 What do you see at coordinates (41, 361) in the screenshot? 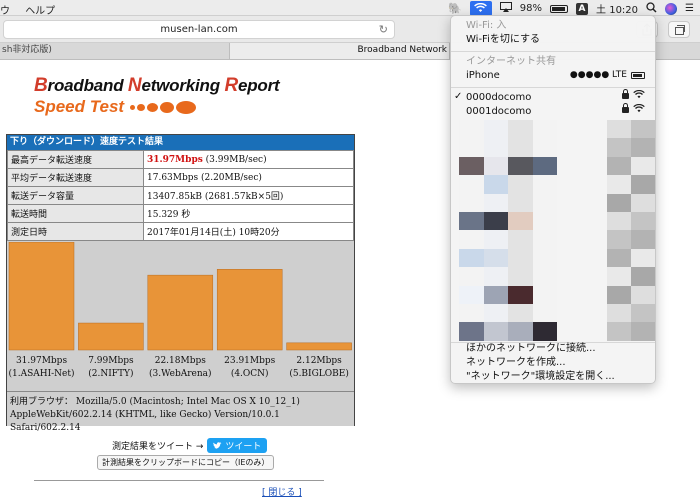
I see `bar-value-label: 31.97Mbps` at bounding box center [41, 361].